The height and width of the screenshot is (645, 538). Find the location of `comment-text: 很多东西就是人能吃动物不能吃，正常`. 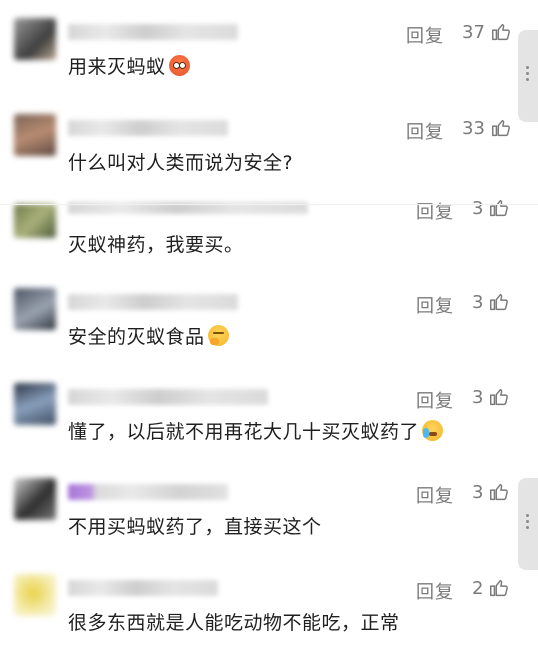

comment-text: 很多东西就是人能吃动物不能吃，正常 is located at coordinates (234, 621).